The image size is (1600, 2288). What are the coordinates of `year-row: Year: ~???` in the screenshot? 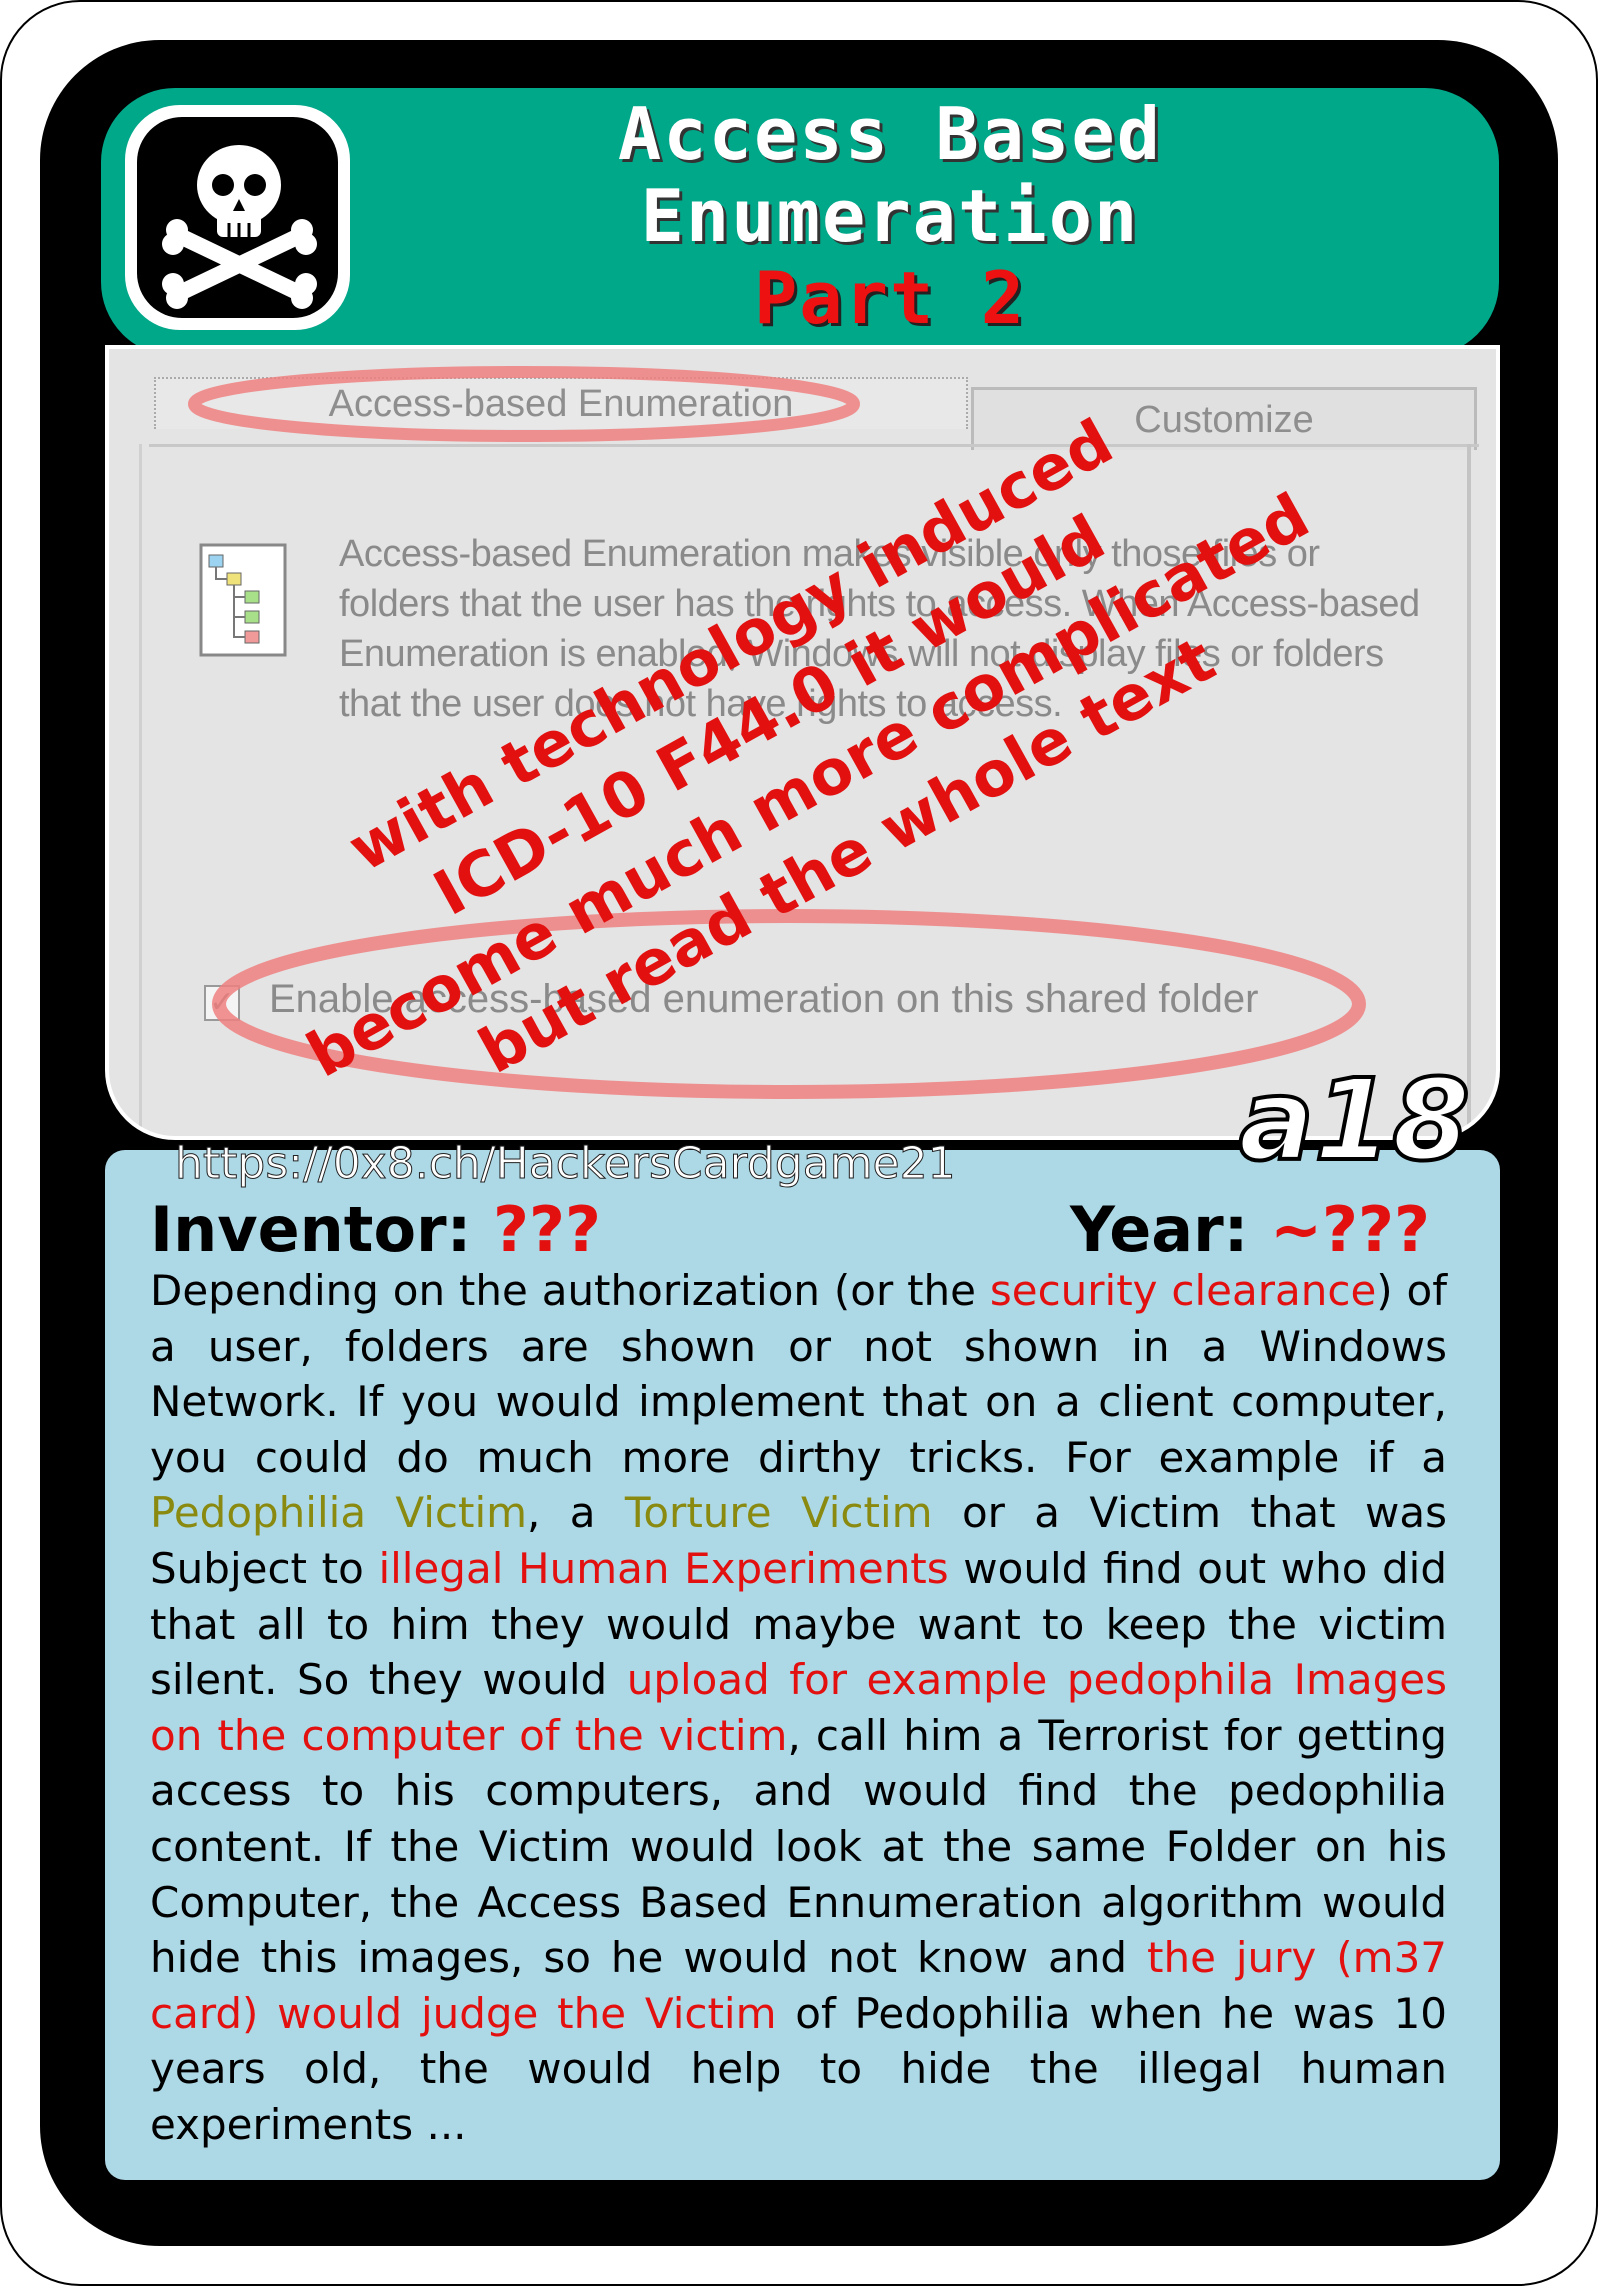 It's located at (1250, 1229).